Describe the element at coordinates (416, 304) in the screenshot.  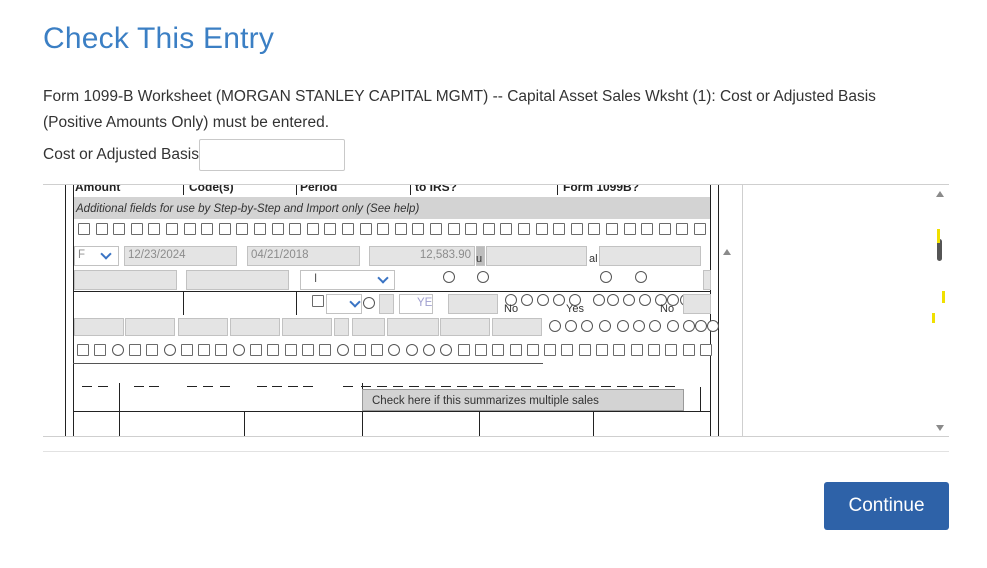
I see `yes-field: YE` at that location.